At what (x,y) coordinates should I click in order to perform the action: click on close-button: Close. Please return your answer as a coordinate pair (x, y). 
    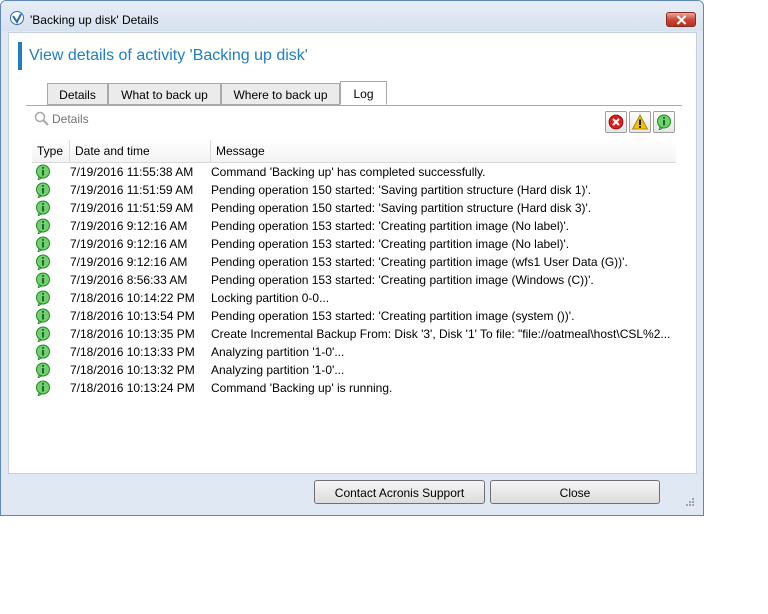
    Looking at the image, I should click on (575, 492).